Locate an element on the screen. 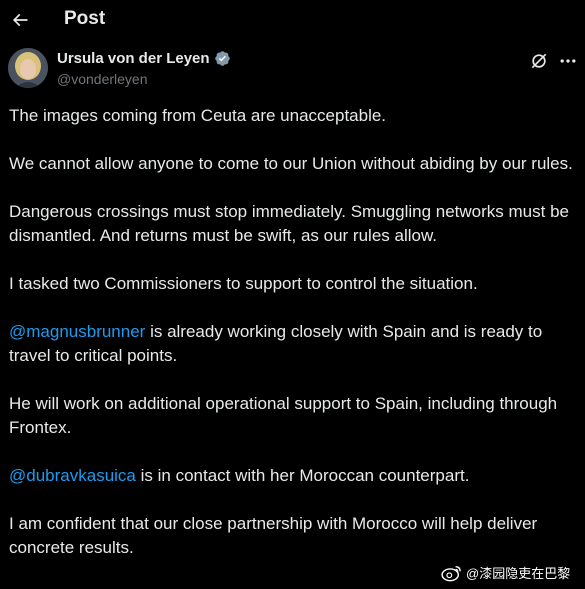 The image size is (585, 589). author-display-name: Ursula von der Leyen is located at coordinates (133, 58).